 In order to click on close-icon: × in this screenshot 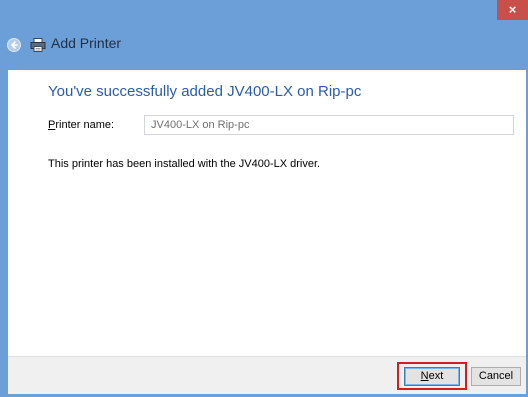, I will do `click(512, 9)`.